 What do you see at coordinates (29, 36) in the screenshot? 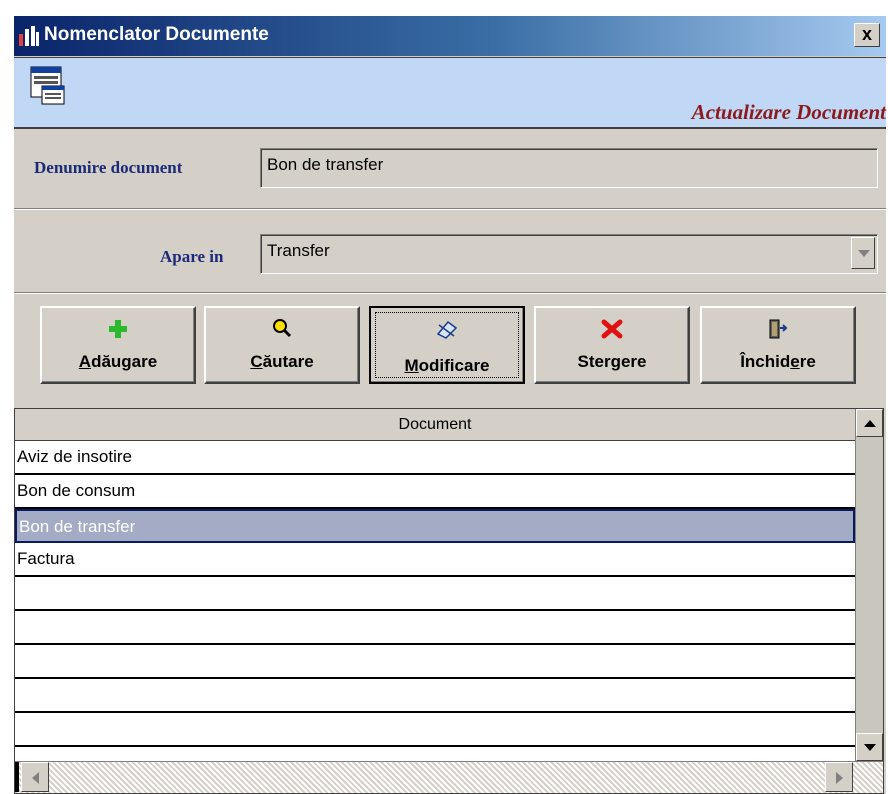
I see `chart-app-icon` at bounding box center [29, 36].